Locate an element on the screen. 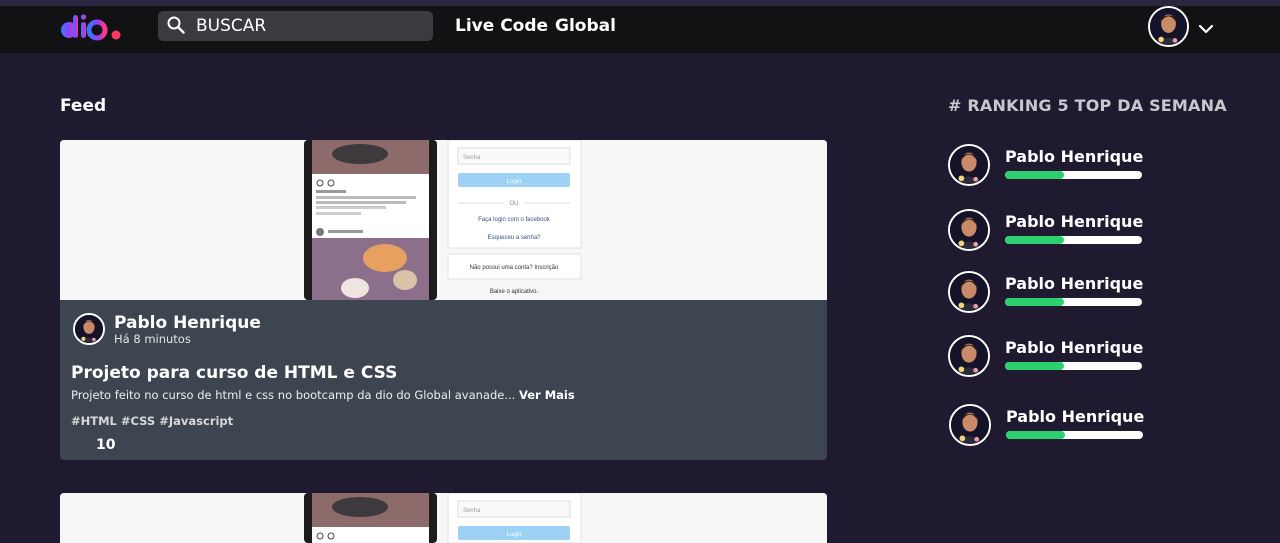 The height and width of the screenshot is (543, 1280). facebook-login-text: Faça login com o facebook is located at coordinates (514, 220).